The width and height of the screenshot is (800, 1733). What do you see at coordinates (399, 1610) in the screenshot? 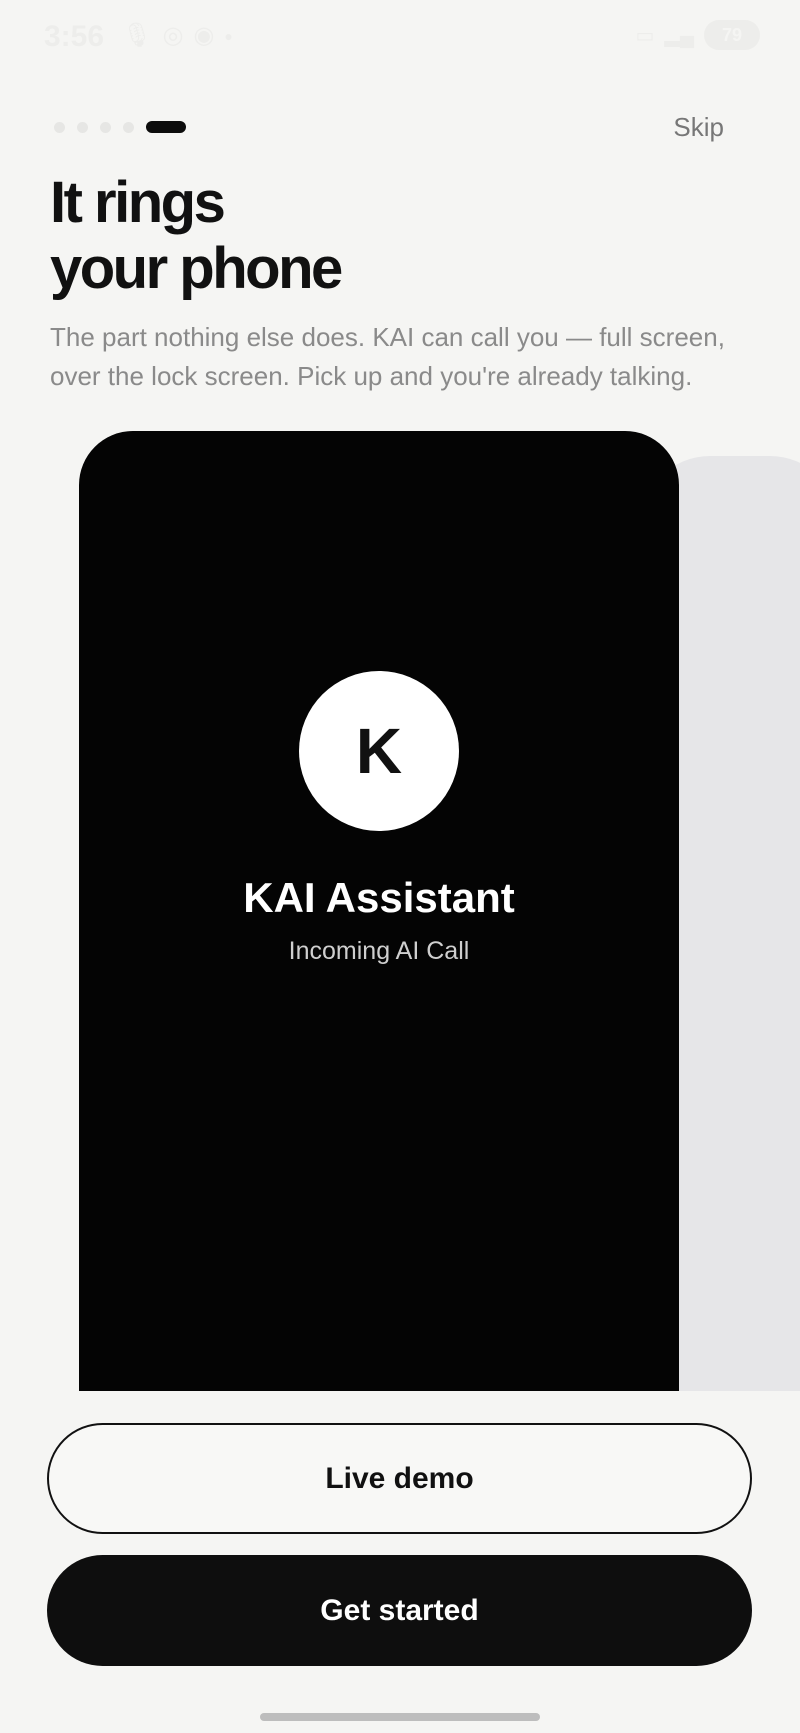
I see `get-started-button: Get started` at bounding box center [399, 1610].